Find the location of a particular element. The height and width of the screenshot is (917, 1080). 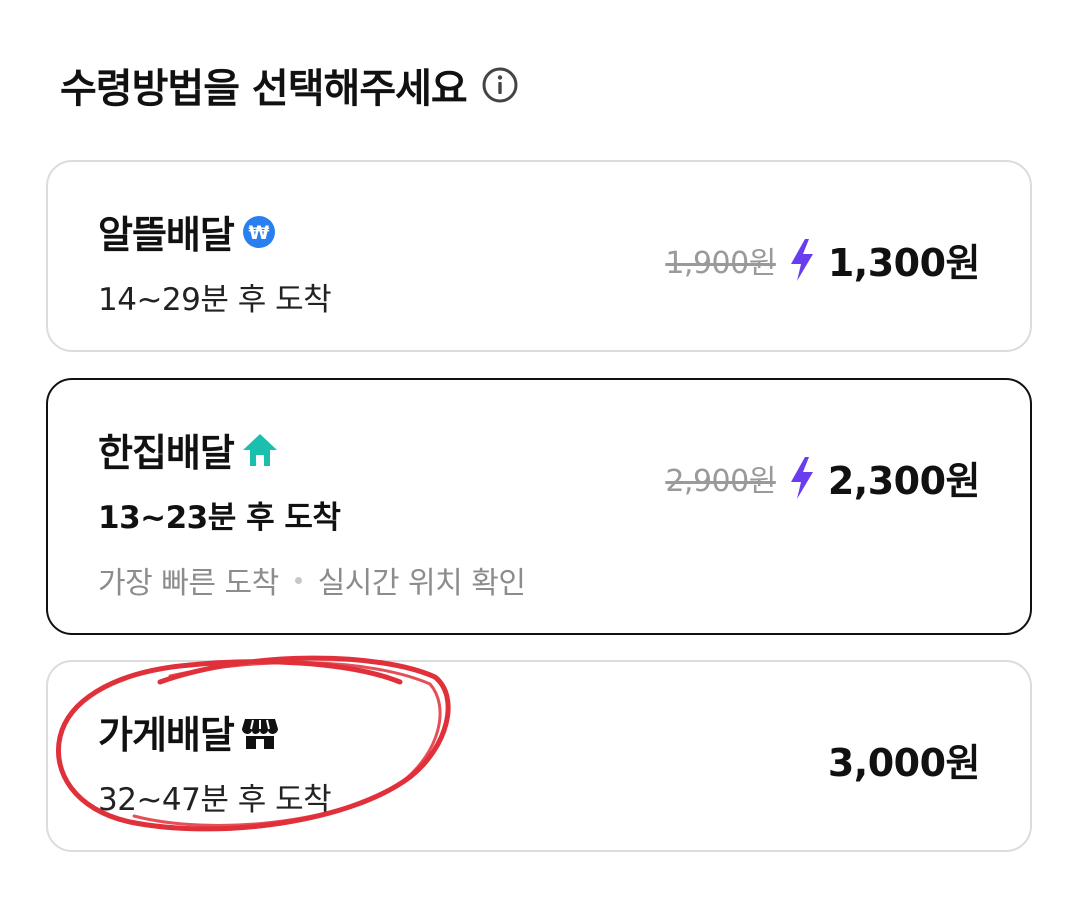

option-eta: 14~29분 후 도착 is located at coordinates (215, 300).